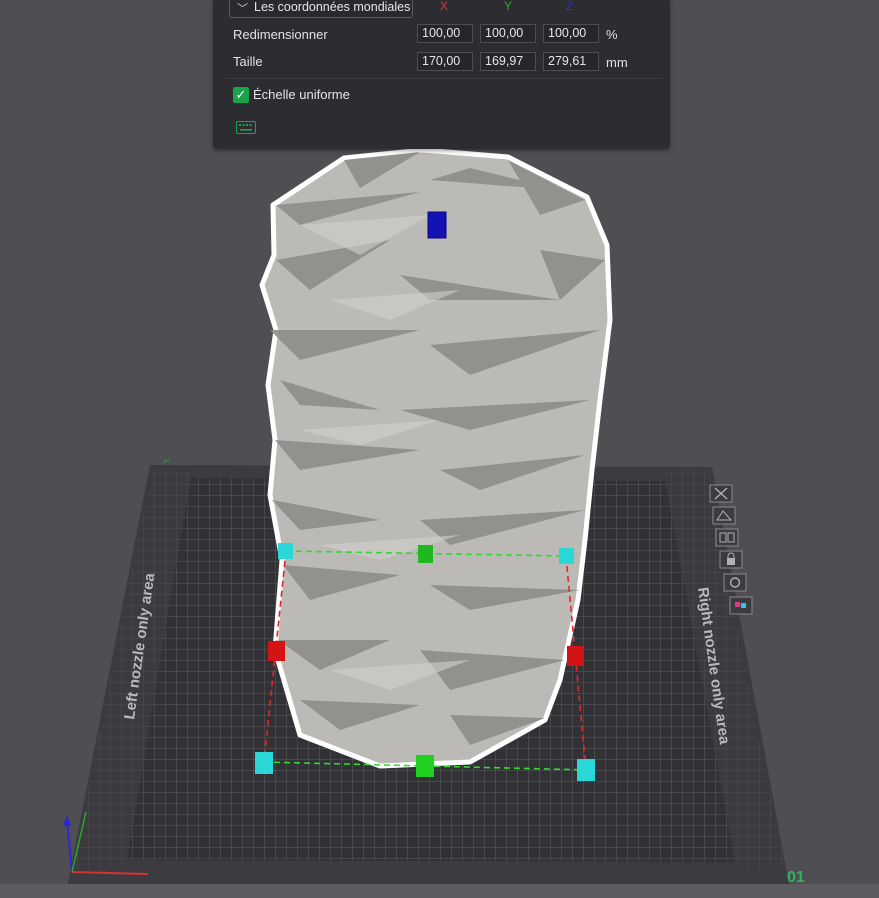 This screenshot has width=879, height=898. I want to click on size-y-input: 169,97, so click(508, 61).